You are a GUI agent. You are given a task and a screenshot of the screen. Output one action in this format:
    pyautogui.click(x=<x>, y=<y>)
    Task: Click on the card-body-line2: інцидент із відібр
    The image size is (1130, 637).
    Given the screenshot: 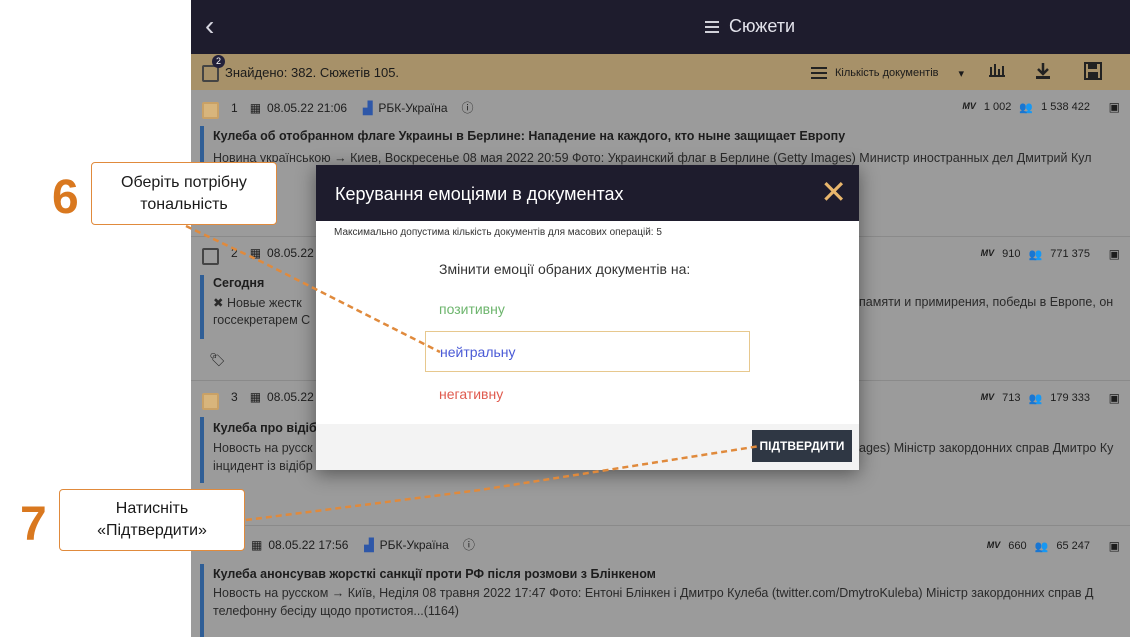 What is the action you would take?
    pyautogui.click(x=263, y=466)
    